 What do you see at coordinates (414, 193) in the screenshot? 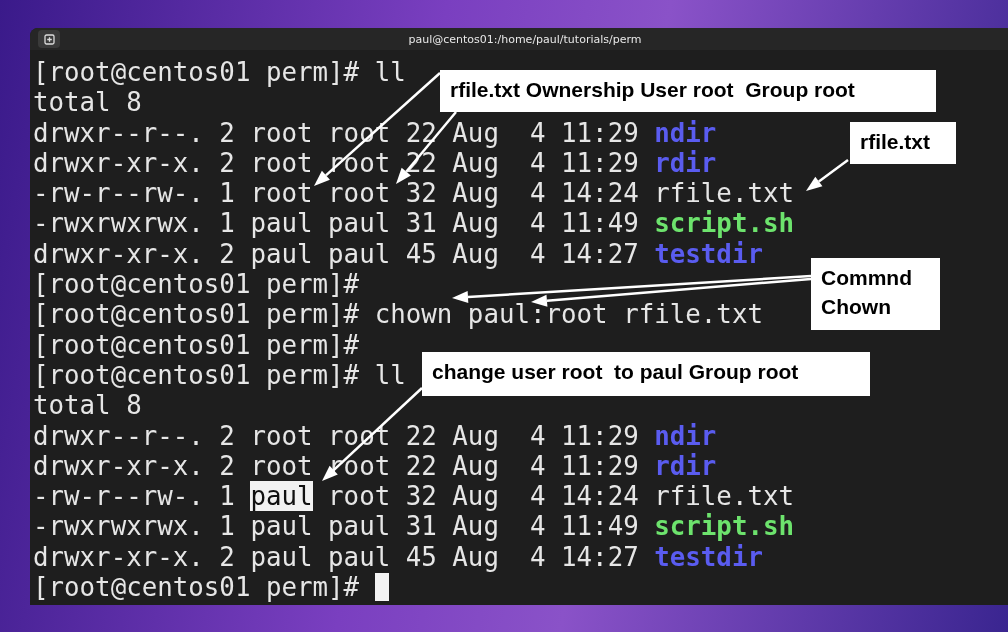
I see `terminal-text: -rw-r--rw-. 1 root root 32 Aug 4 14:24 rfile.txt` at bounding box center [414, 193].